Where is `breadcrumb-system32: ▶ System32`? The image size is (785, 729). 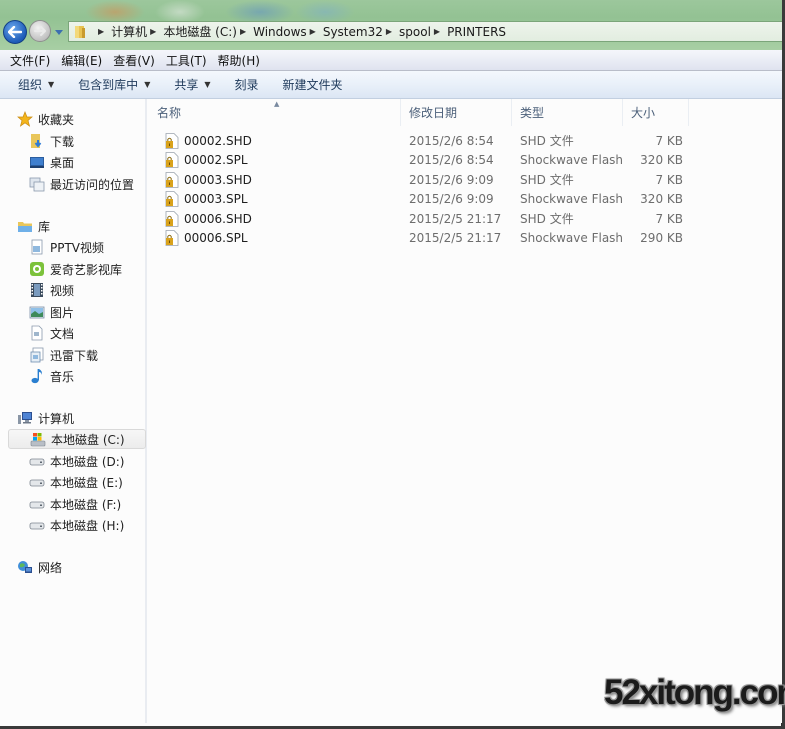 breadcrumb-system32: ▶ System32 is located at coordinates (345, 32).